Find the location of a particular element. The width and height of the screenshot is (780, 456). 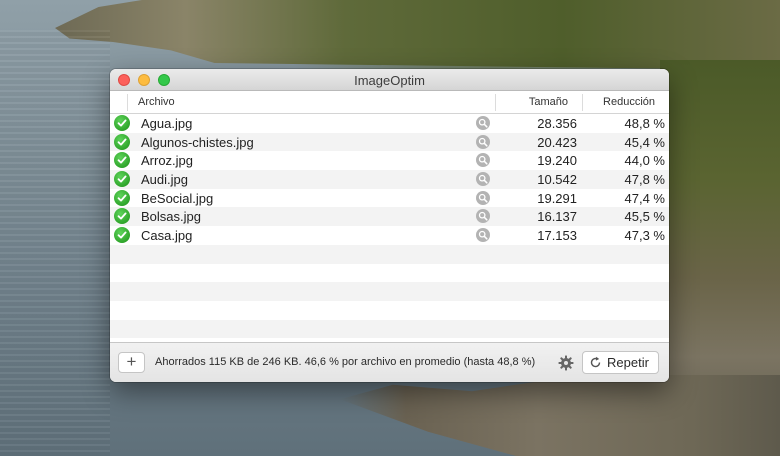

file-name: Casa.jpg is located at coordinates (167, 236).